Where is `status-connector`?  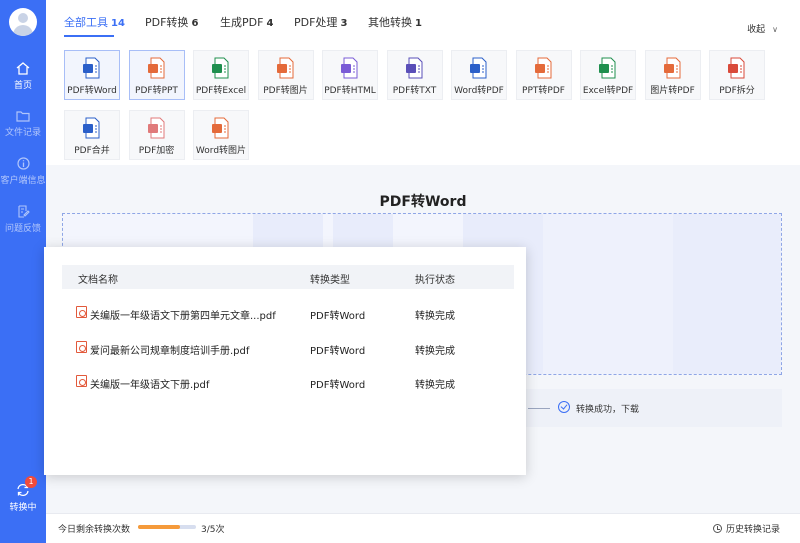
status-connector is located at coordinates (539, 408).